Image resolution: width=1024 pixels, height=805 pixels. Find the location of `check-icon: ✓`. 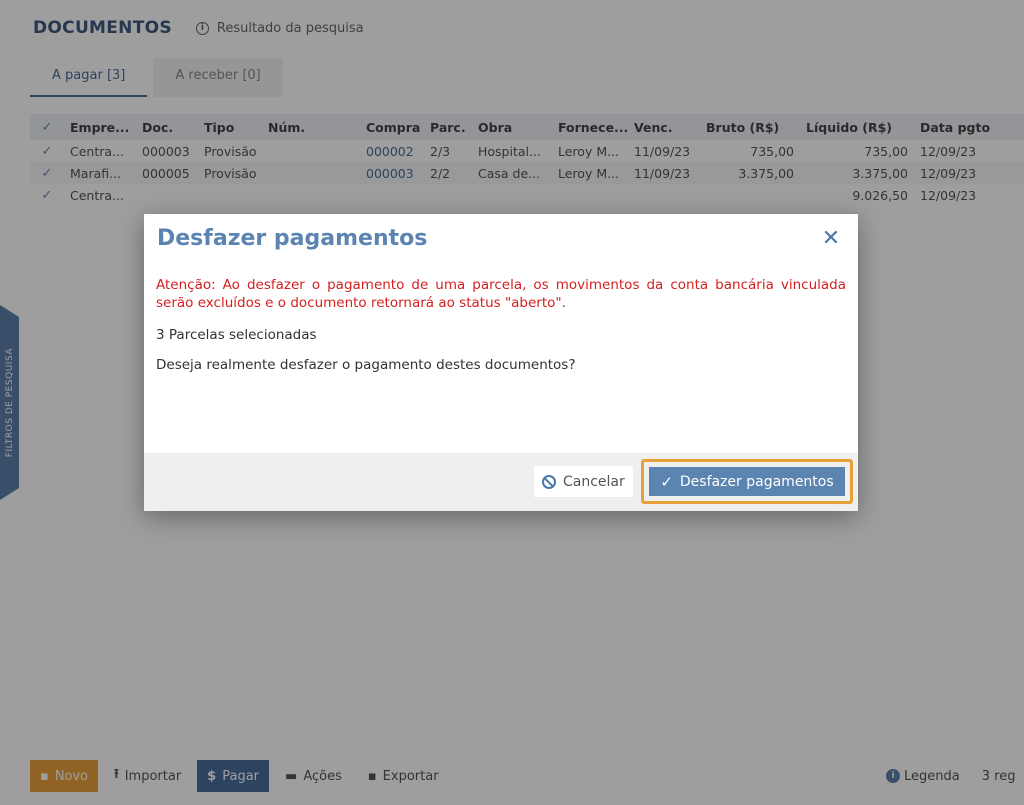

check-icon: ✓ is located at coordinates (666, 481).